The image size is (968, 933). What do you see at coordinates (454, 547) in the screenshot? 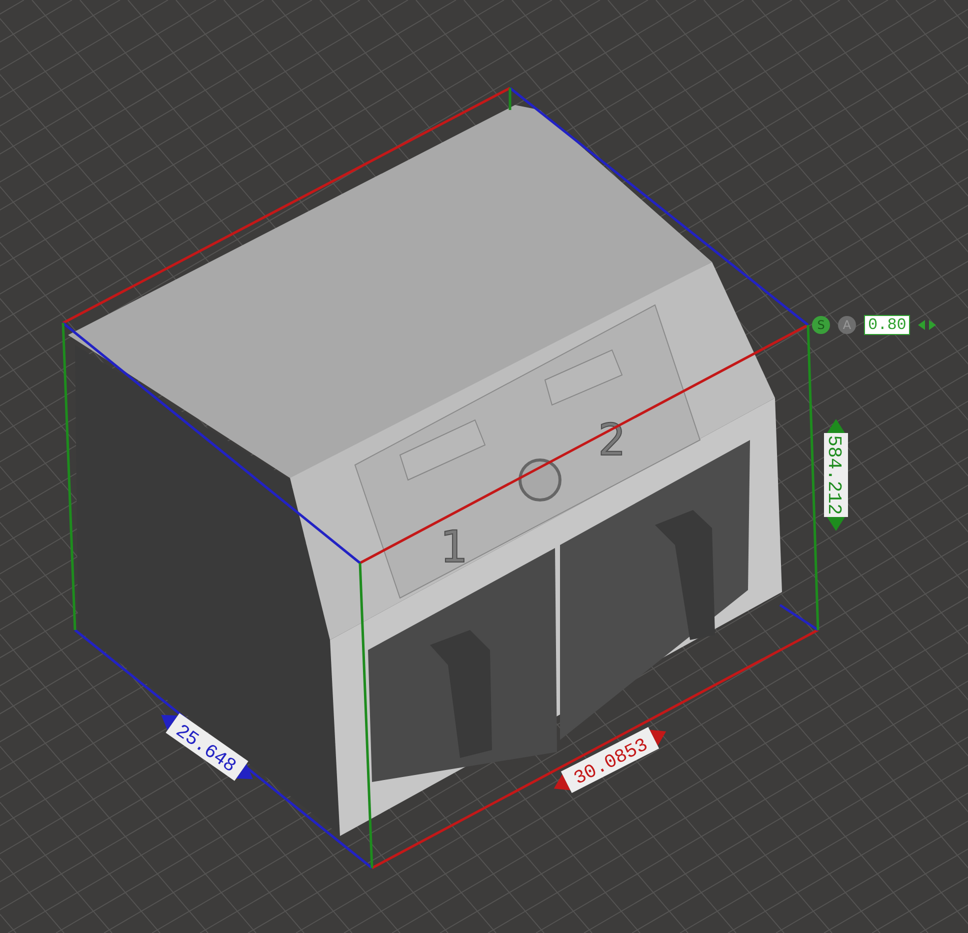
I see `embossed-number: 1` at bounding box center [454, 547].